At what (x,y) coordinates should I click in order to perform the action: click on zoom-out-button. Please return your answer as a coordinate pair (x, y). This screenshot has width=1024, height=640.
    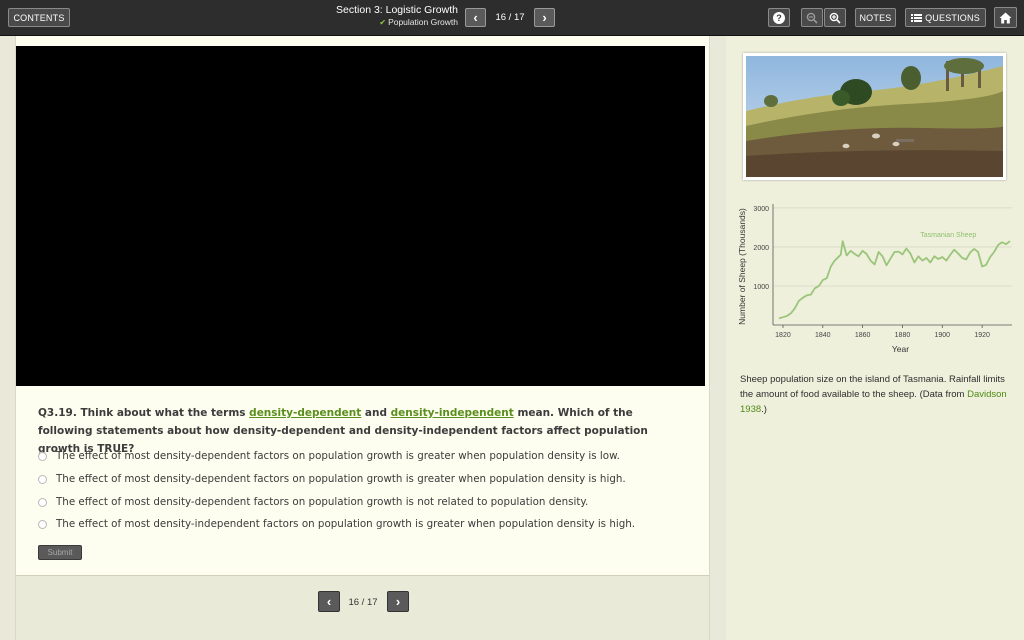
    Looking at the image, I should click on (812, 17).